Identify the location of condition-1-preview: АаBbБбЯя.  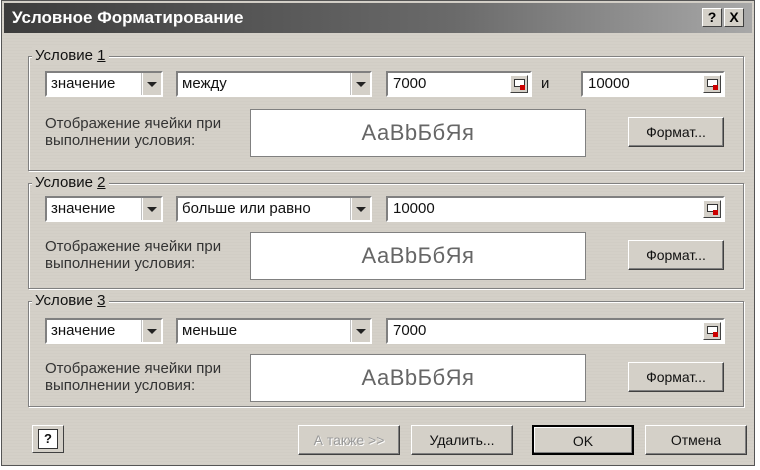
(418, 133).